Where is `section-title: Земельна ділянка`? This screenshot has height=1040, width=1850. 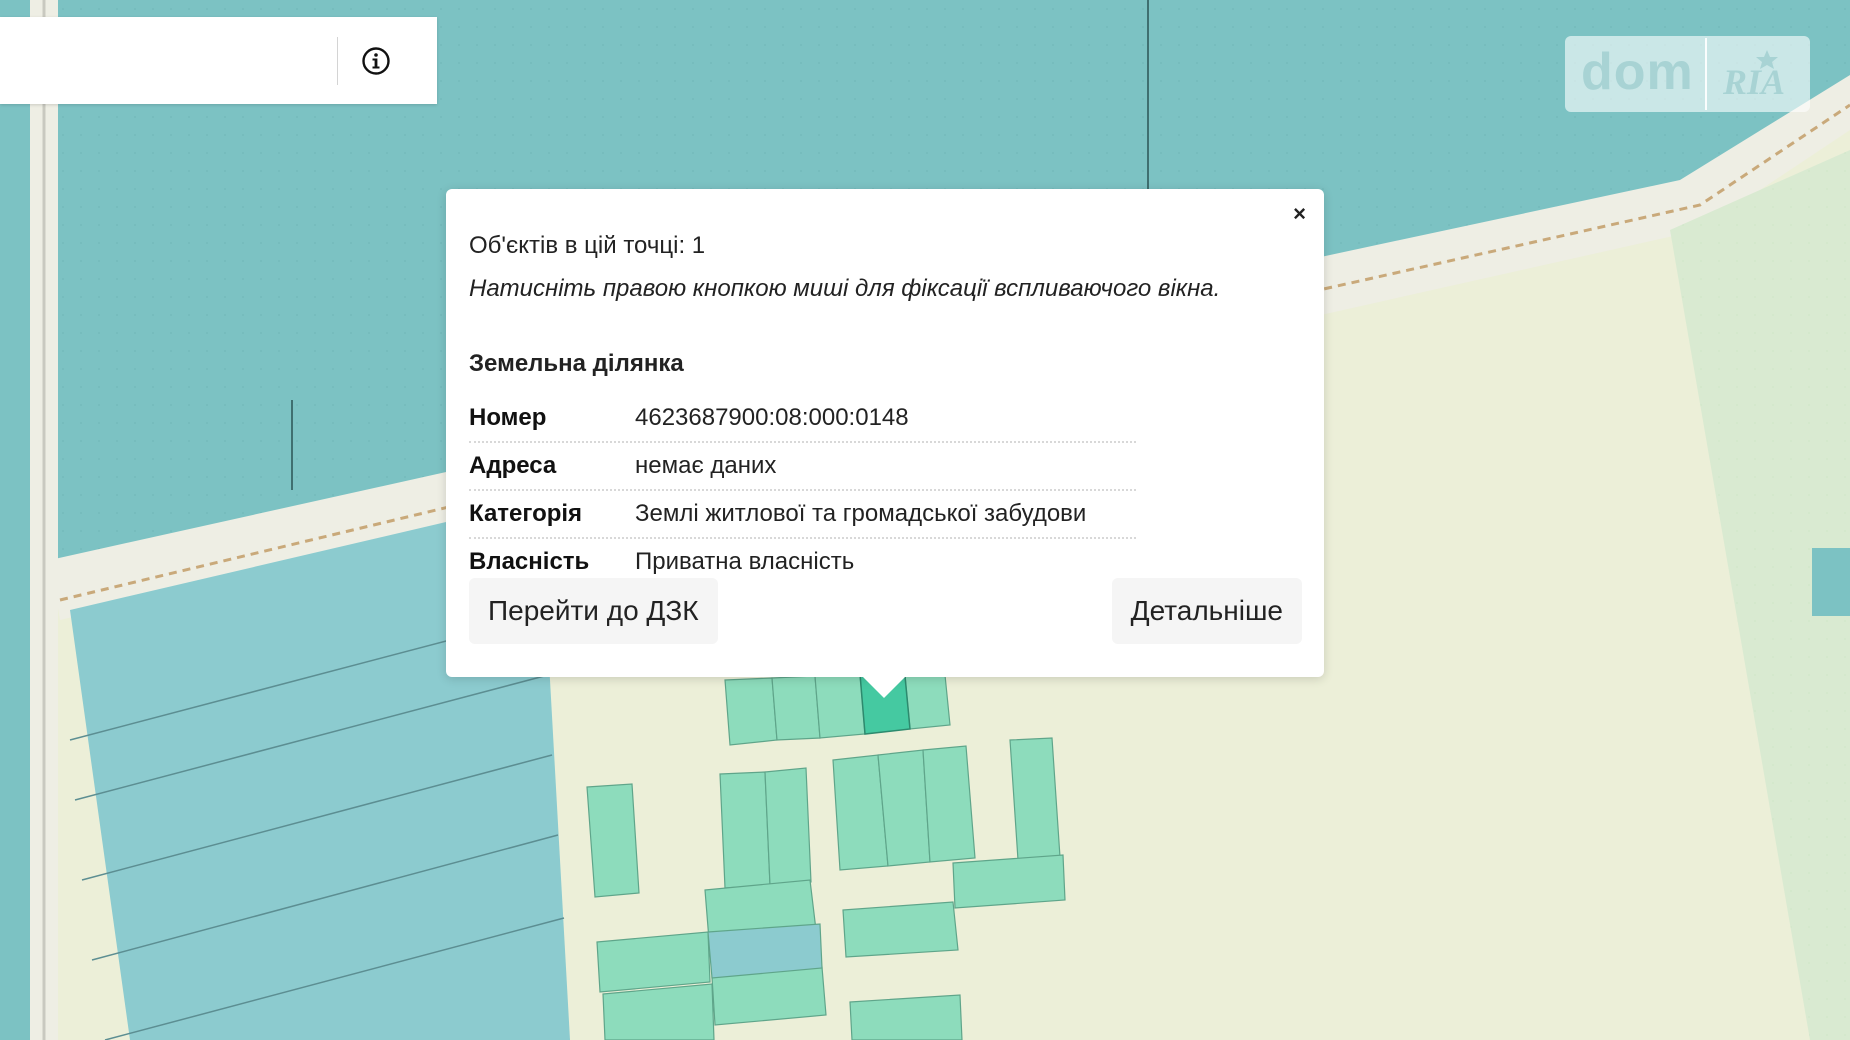
section-title: Земельна ділянка is located at coordinates (576, 363).